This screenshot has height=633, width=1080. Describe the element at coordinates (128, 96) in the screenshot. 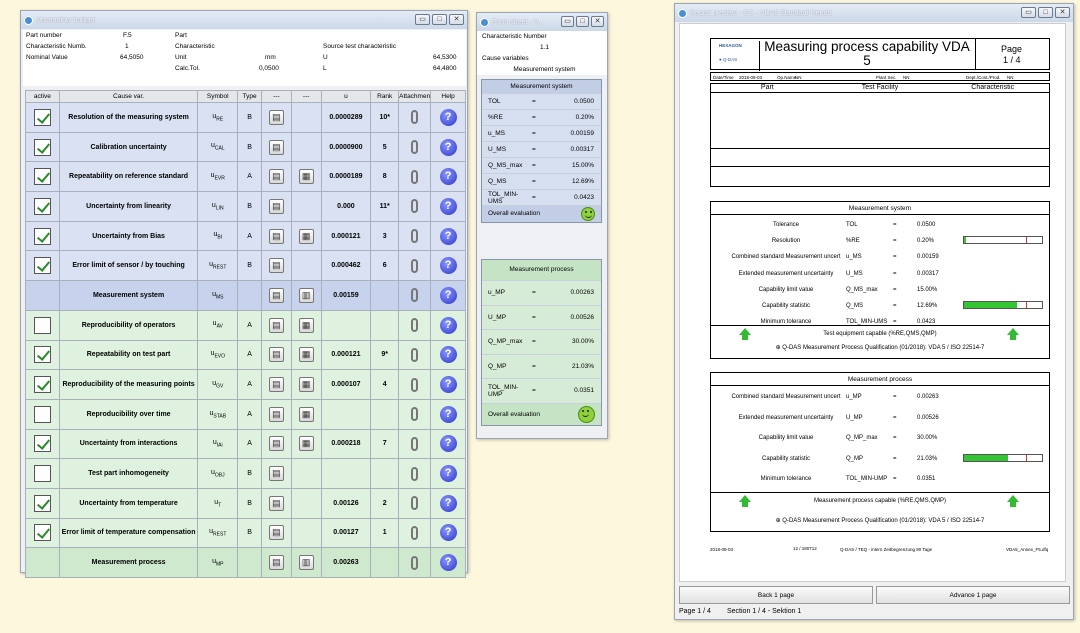

I see `column-header: Cause var.` at that location.